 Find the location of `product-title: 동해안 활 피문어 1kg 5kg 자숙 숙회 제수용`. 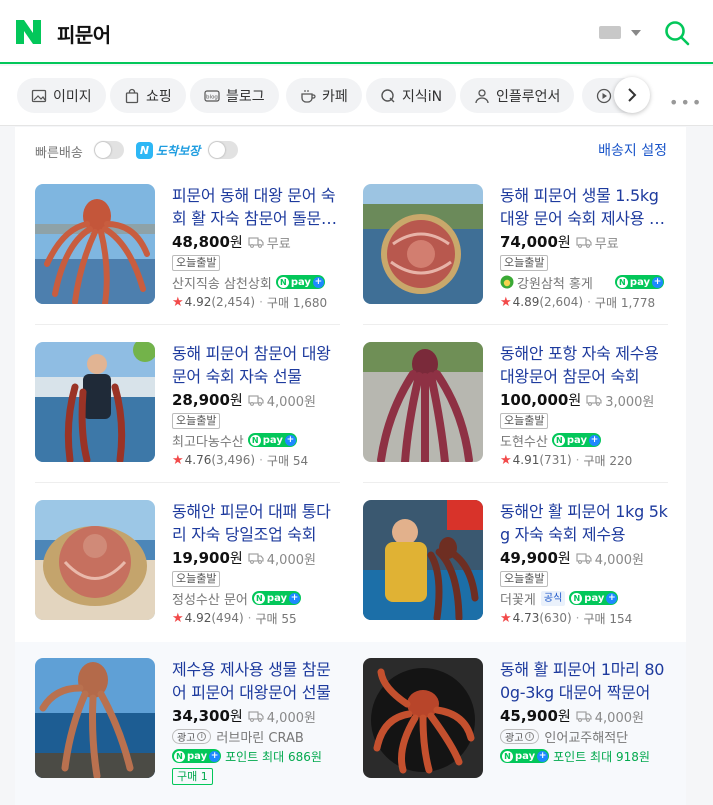

product-title: 동해안 활 피문어 1kg 5kg 자숙 숙회 제수용 is located at coordinates (585, 523).